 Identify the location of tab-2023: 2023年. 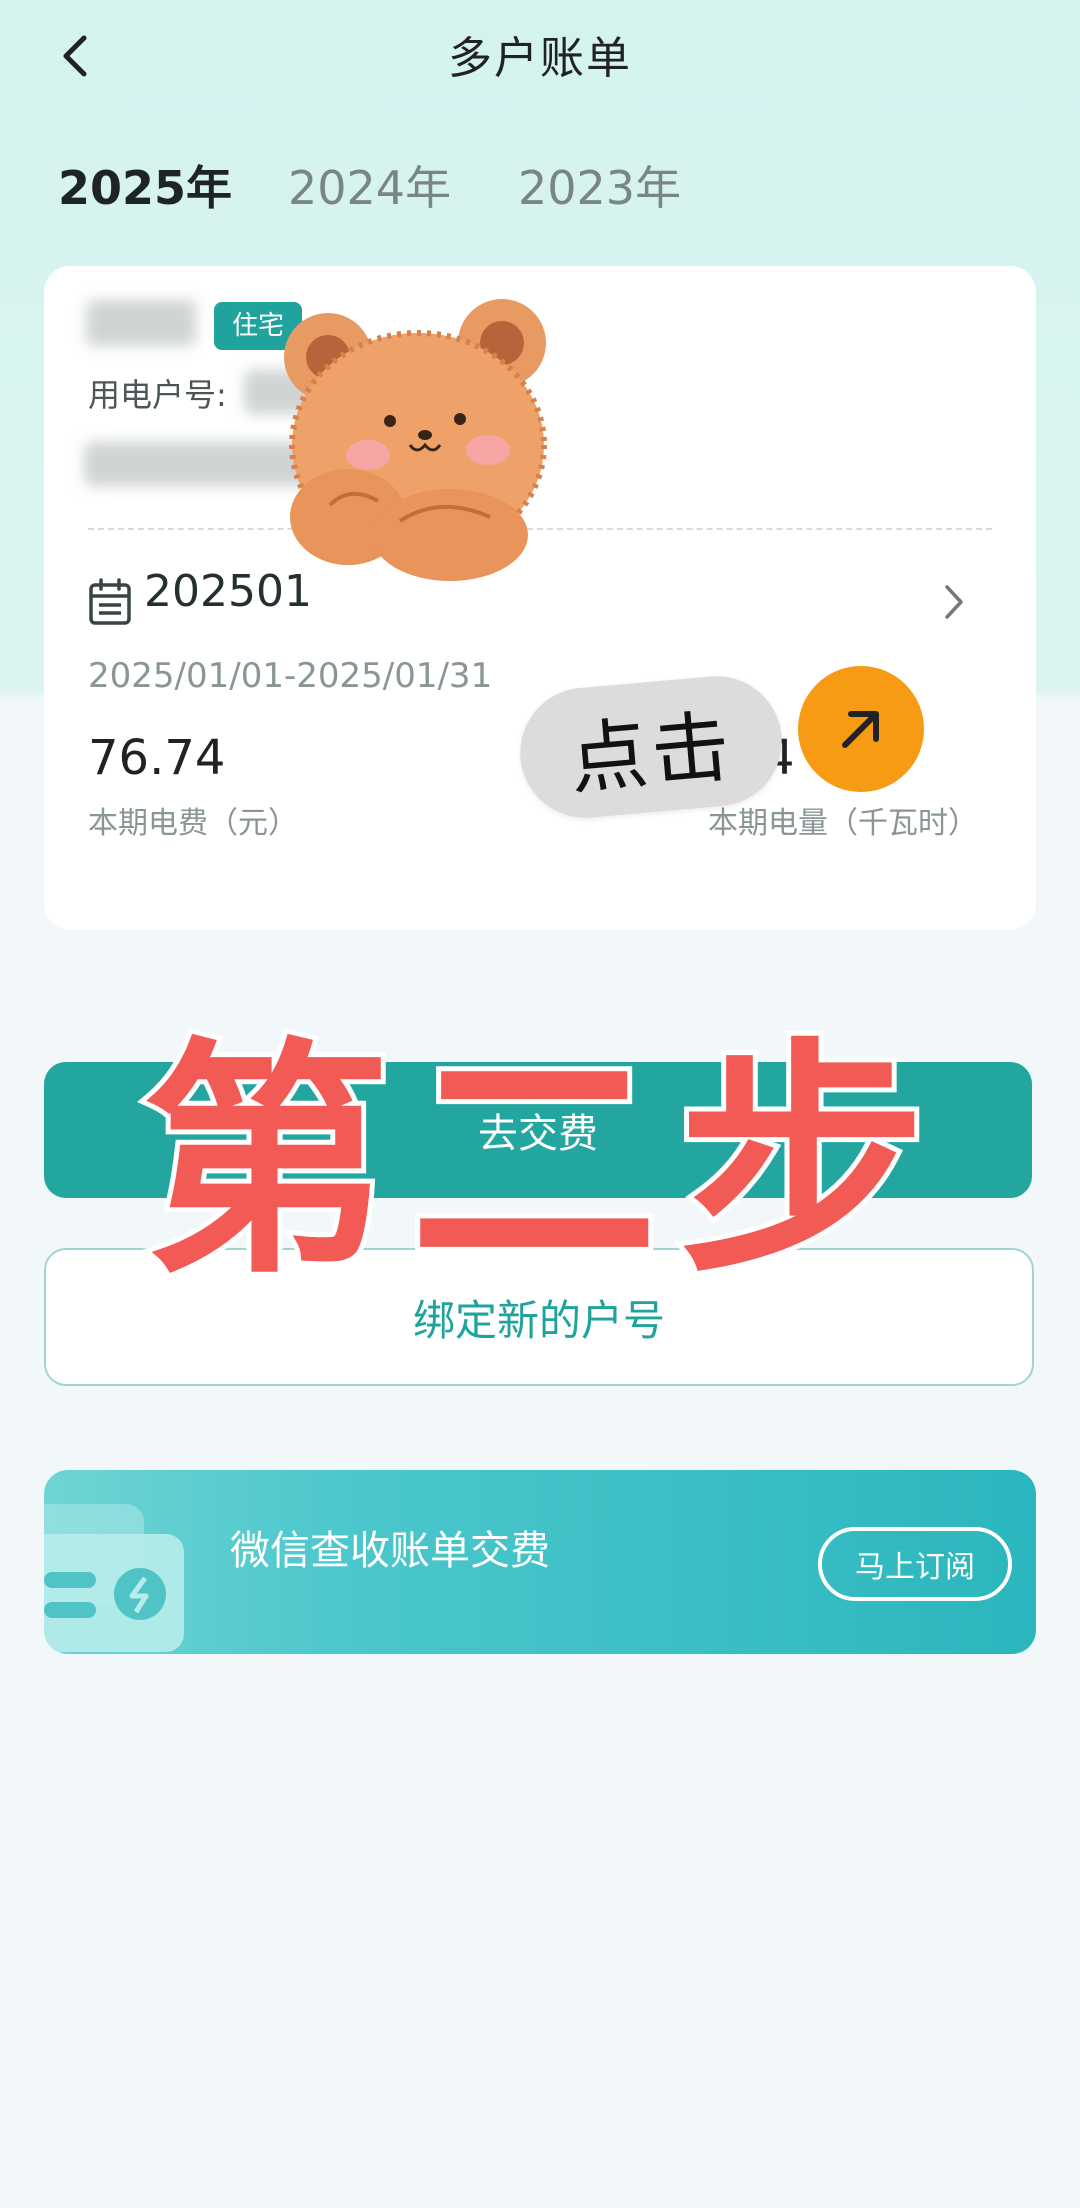
(599, 185).